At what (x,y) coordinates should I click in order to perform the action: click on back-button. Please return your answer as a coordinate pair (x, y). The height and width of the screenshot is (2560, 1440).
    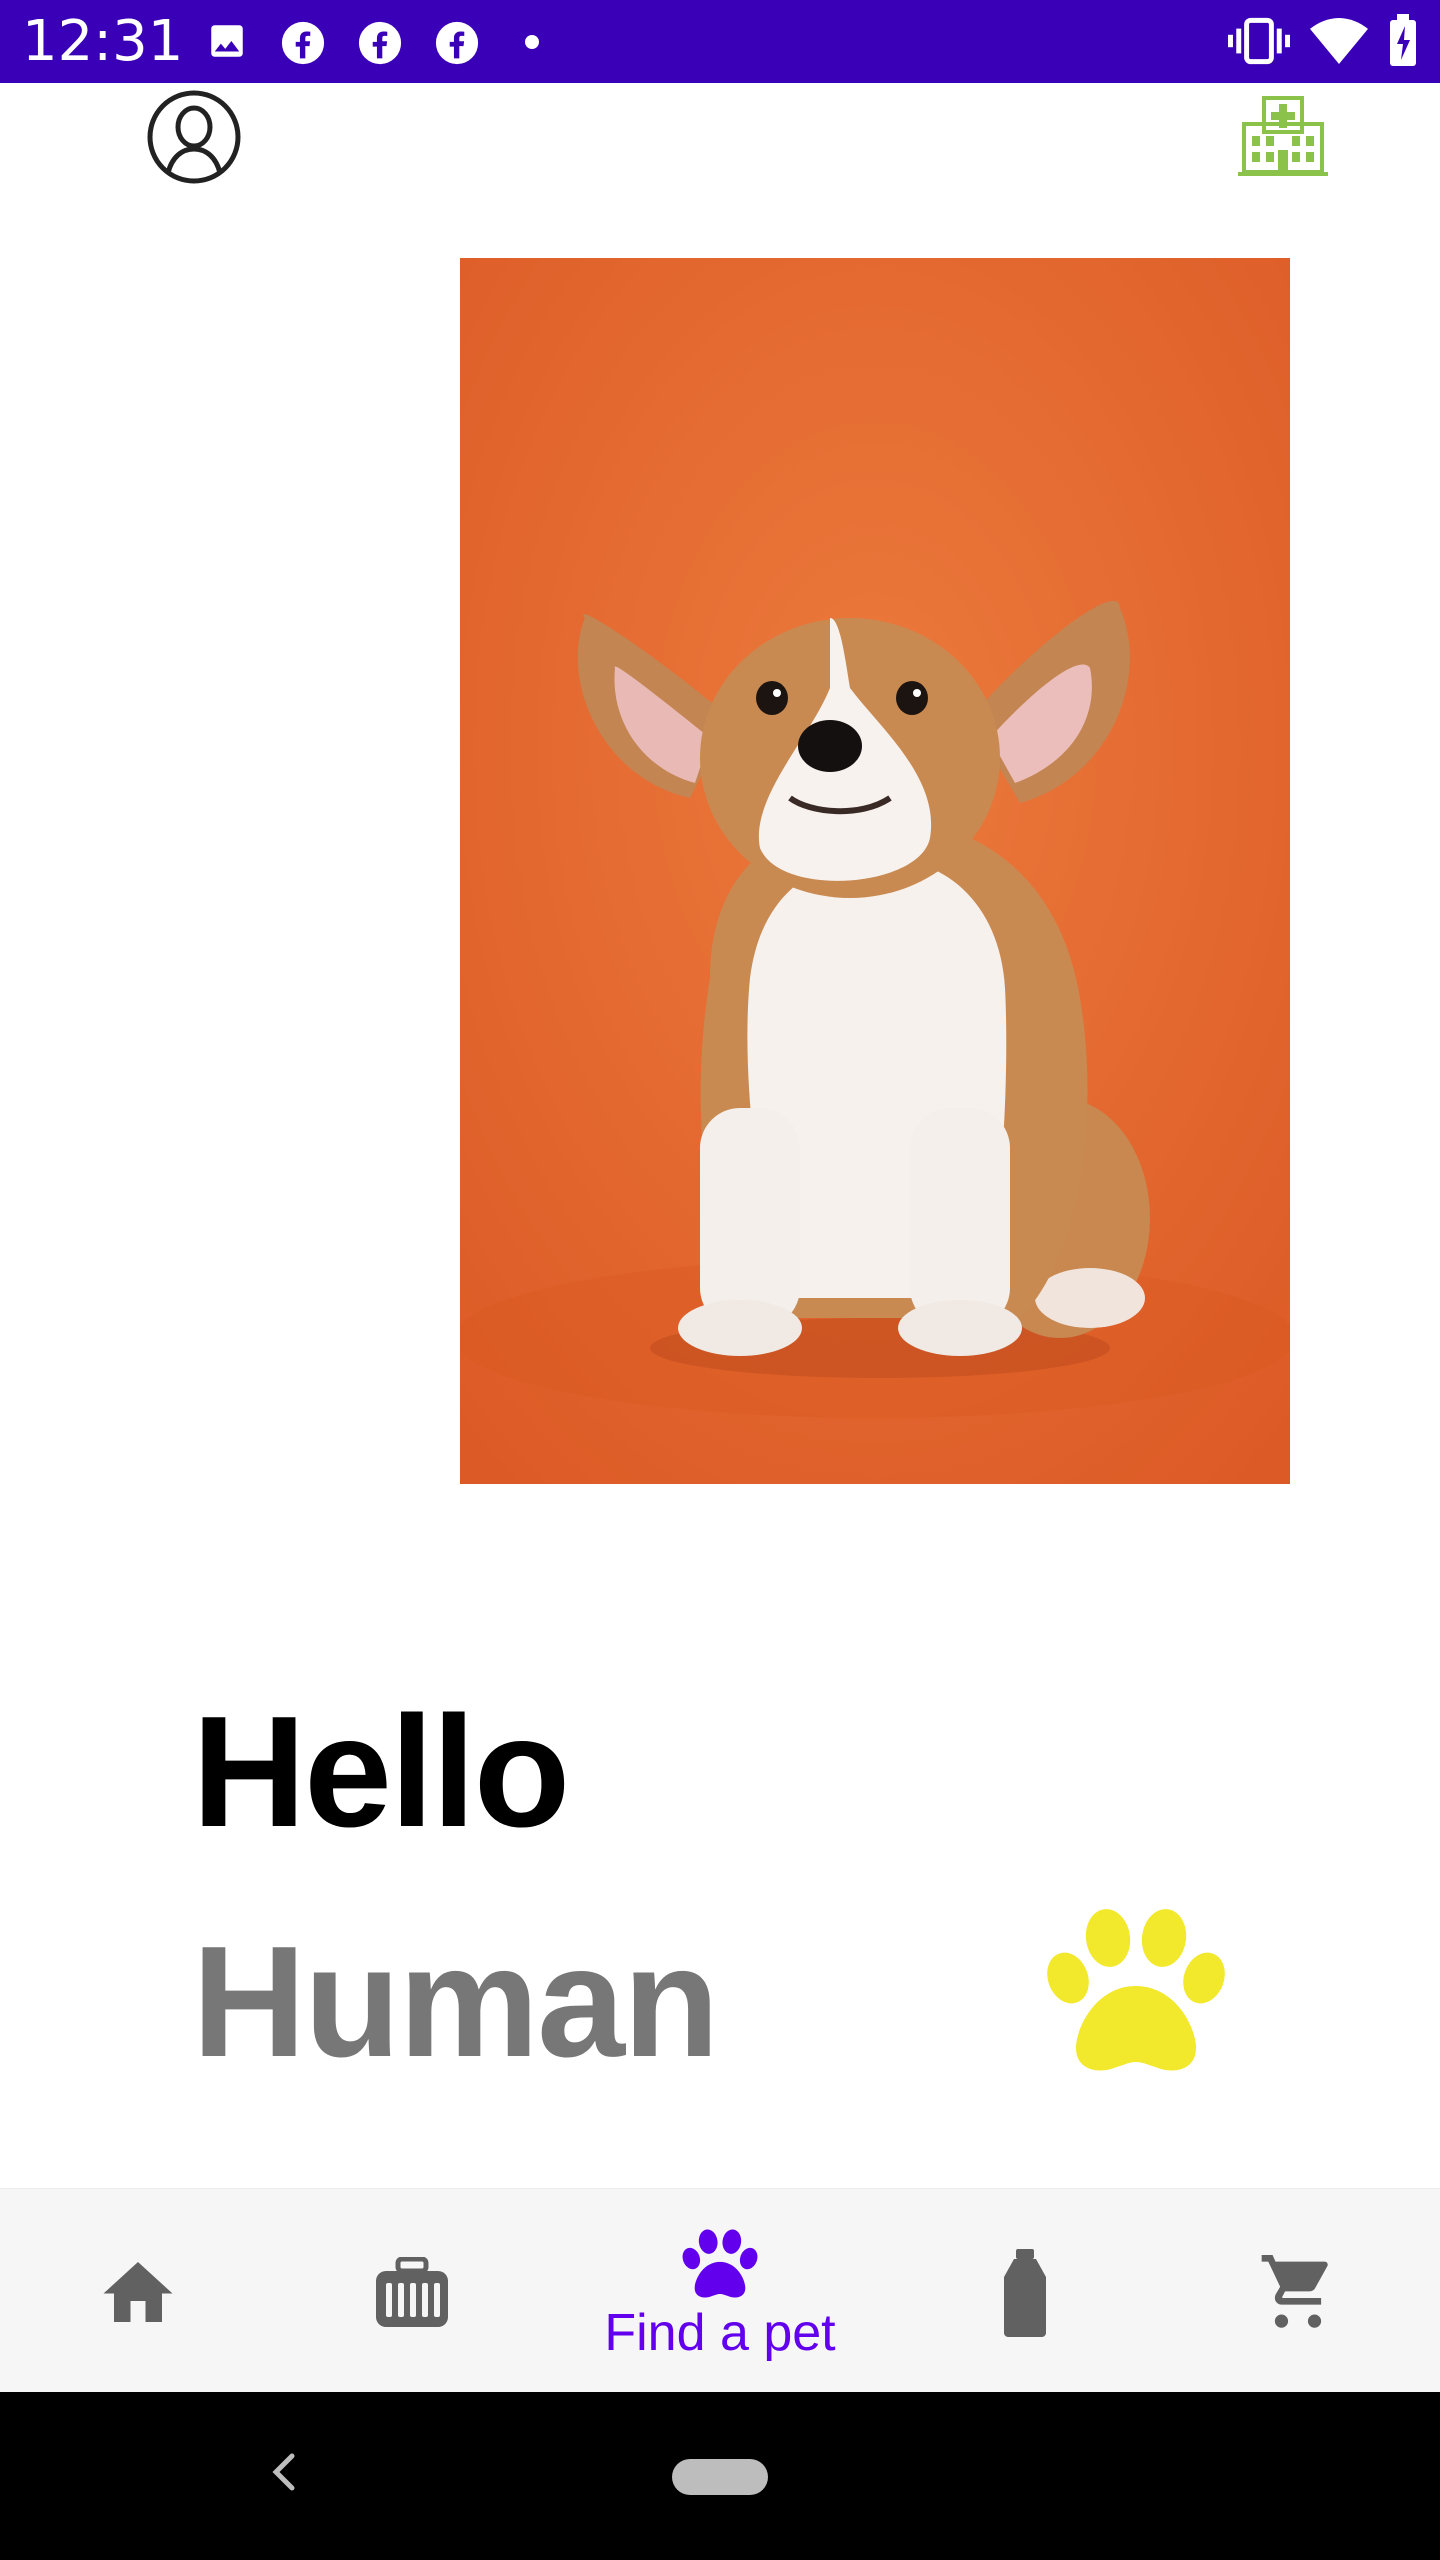
    Looking at the image, I should click on (282, 2472).